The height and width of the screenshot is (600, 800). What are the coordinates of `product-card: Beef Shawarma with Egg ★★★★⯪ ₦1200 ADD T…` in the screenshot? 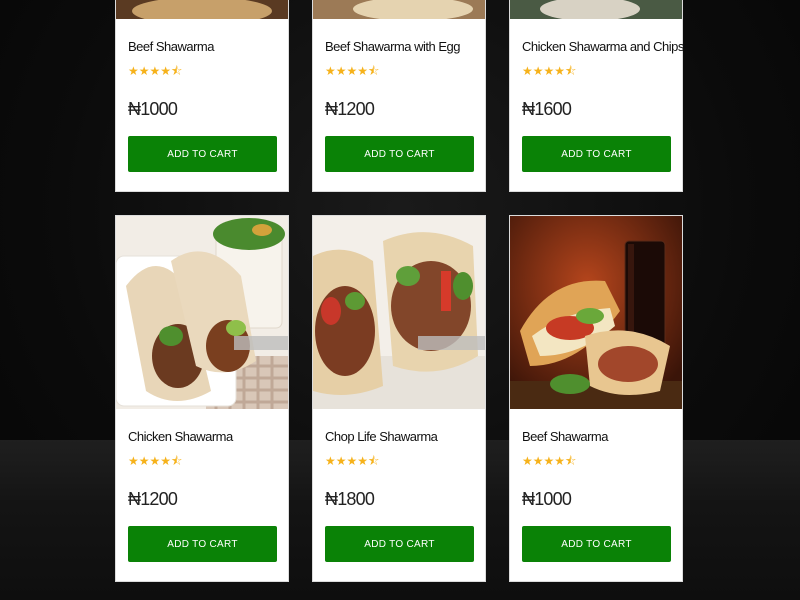 It's located at (399, 96).